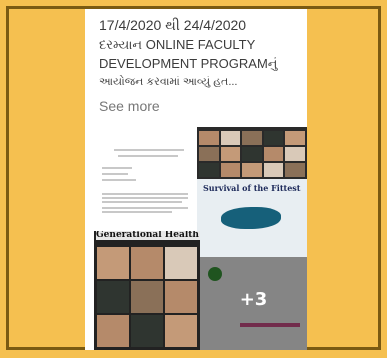 The height and width of the screenshot is (358, 387). Describe the element at coordinates (253, 299) in the screenshot. I see `more-count-label: +3` at that location.